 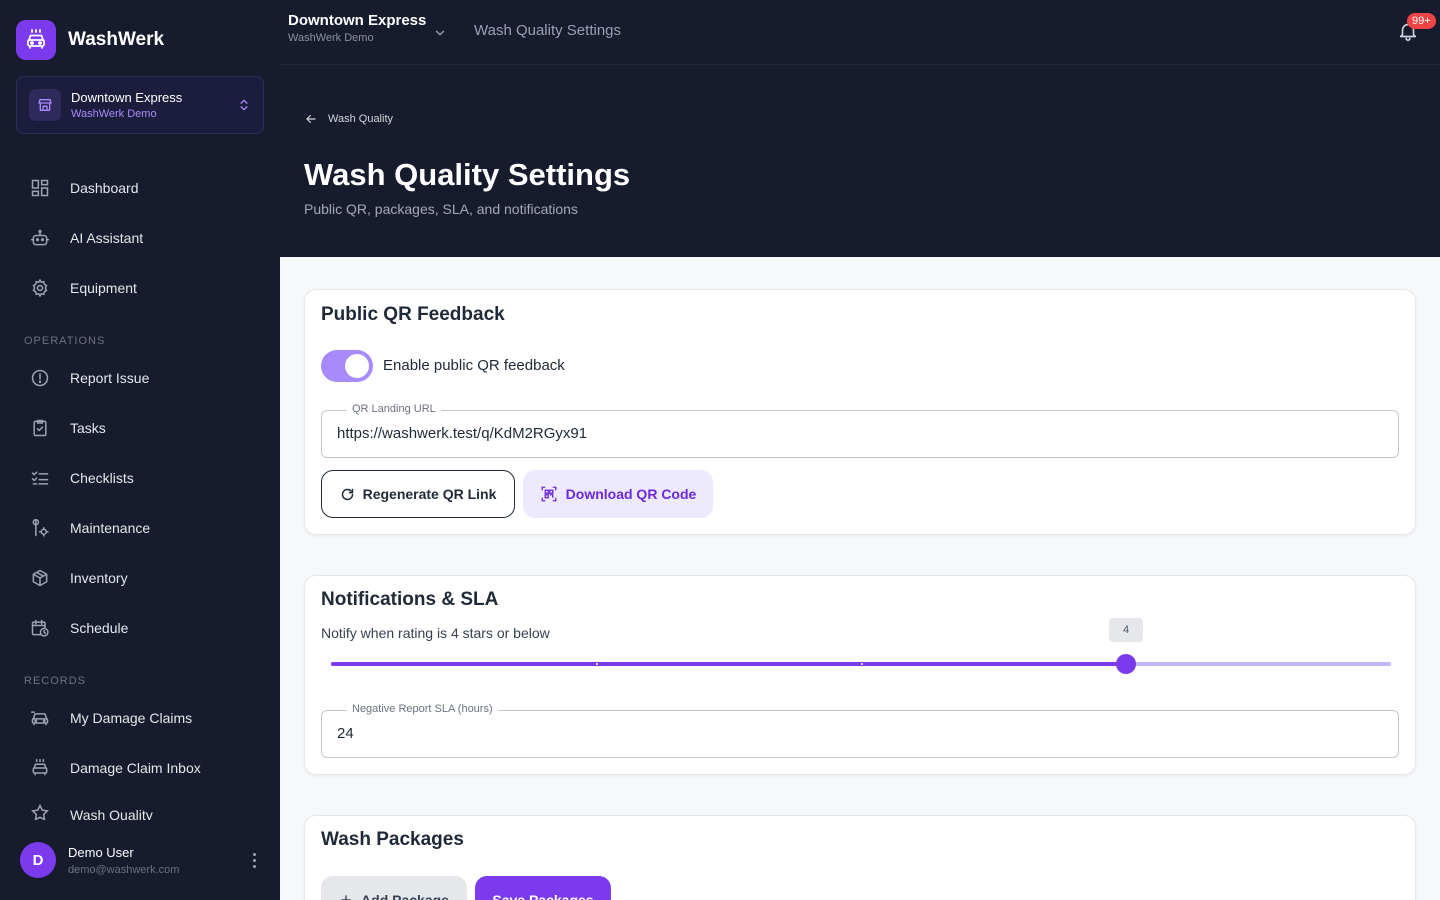 What do you see at coordinates (331, 38) in the screenshot?
I see `header-location-org: WashWerk Demo` at bounding box center [331, 38].